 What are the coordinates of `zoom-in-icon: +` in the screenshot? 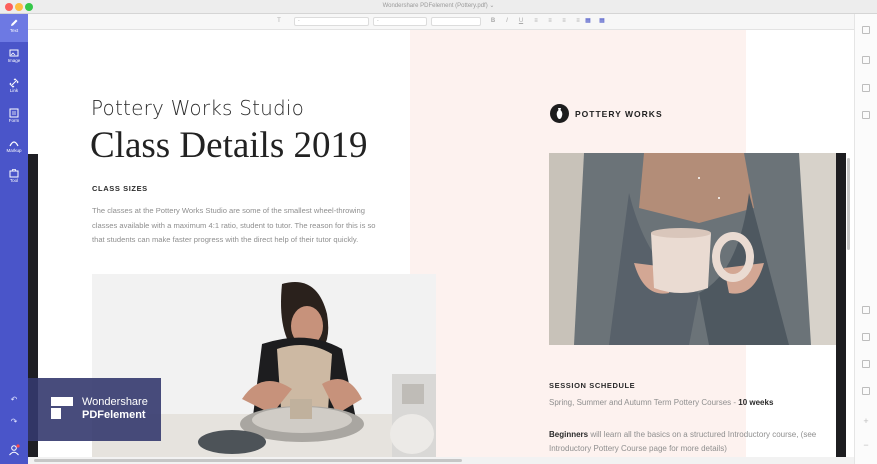 It's located at (866, 421).